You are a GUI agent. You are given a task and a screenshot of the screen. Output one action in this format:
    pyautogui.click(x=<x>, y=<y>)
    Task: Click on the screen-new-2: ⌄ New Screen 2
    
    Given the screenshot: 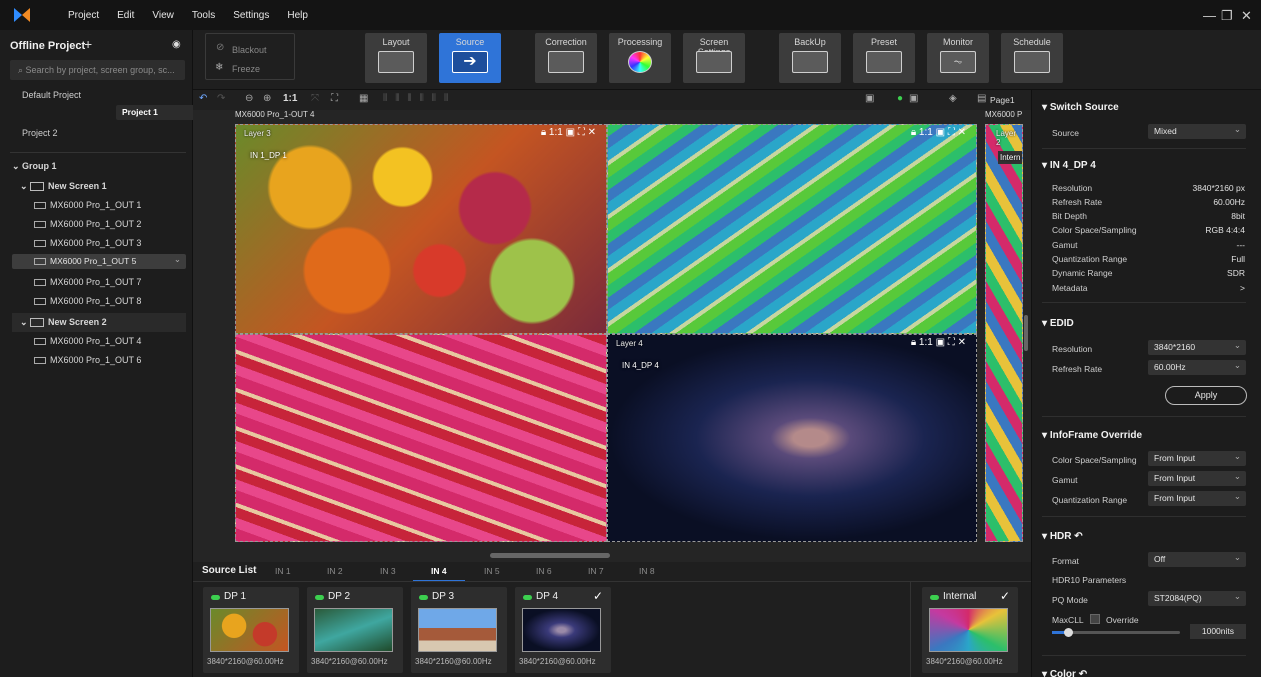 What is the action you would take?
    pyautogui.click(x=99, y=322)
    